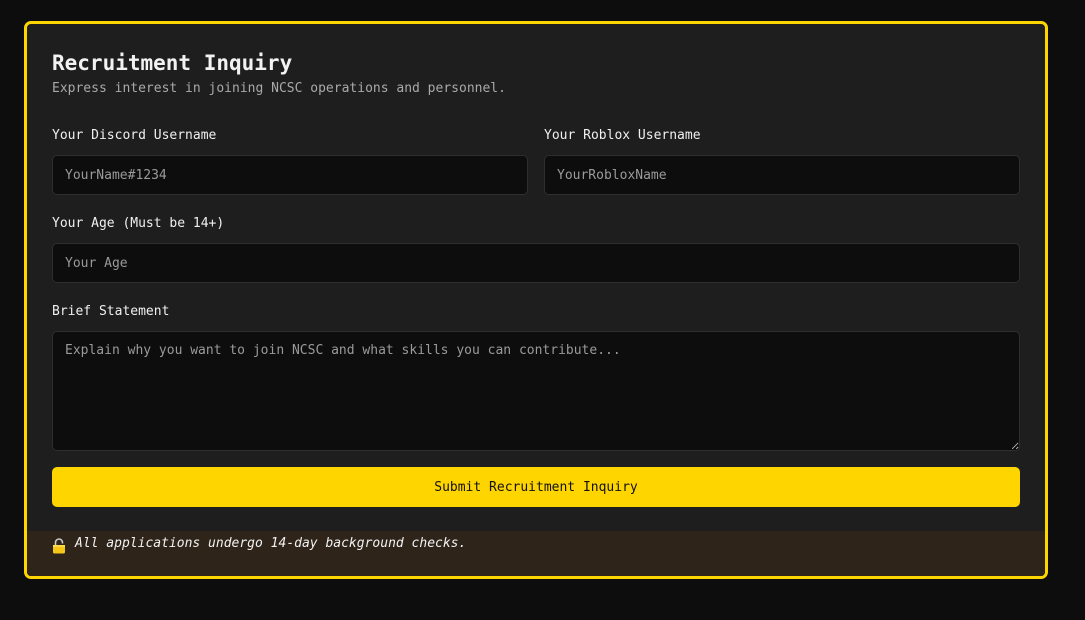  I want to click on roblox-username-label: Your Roblox Username, so click(622, 135).